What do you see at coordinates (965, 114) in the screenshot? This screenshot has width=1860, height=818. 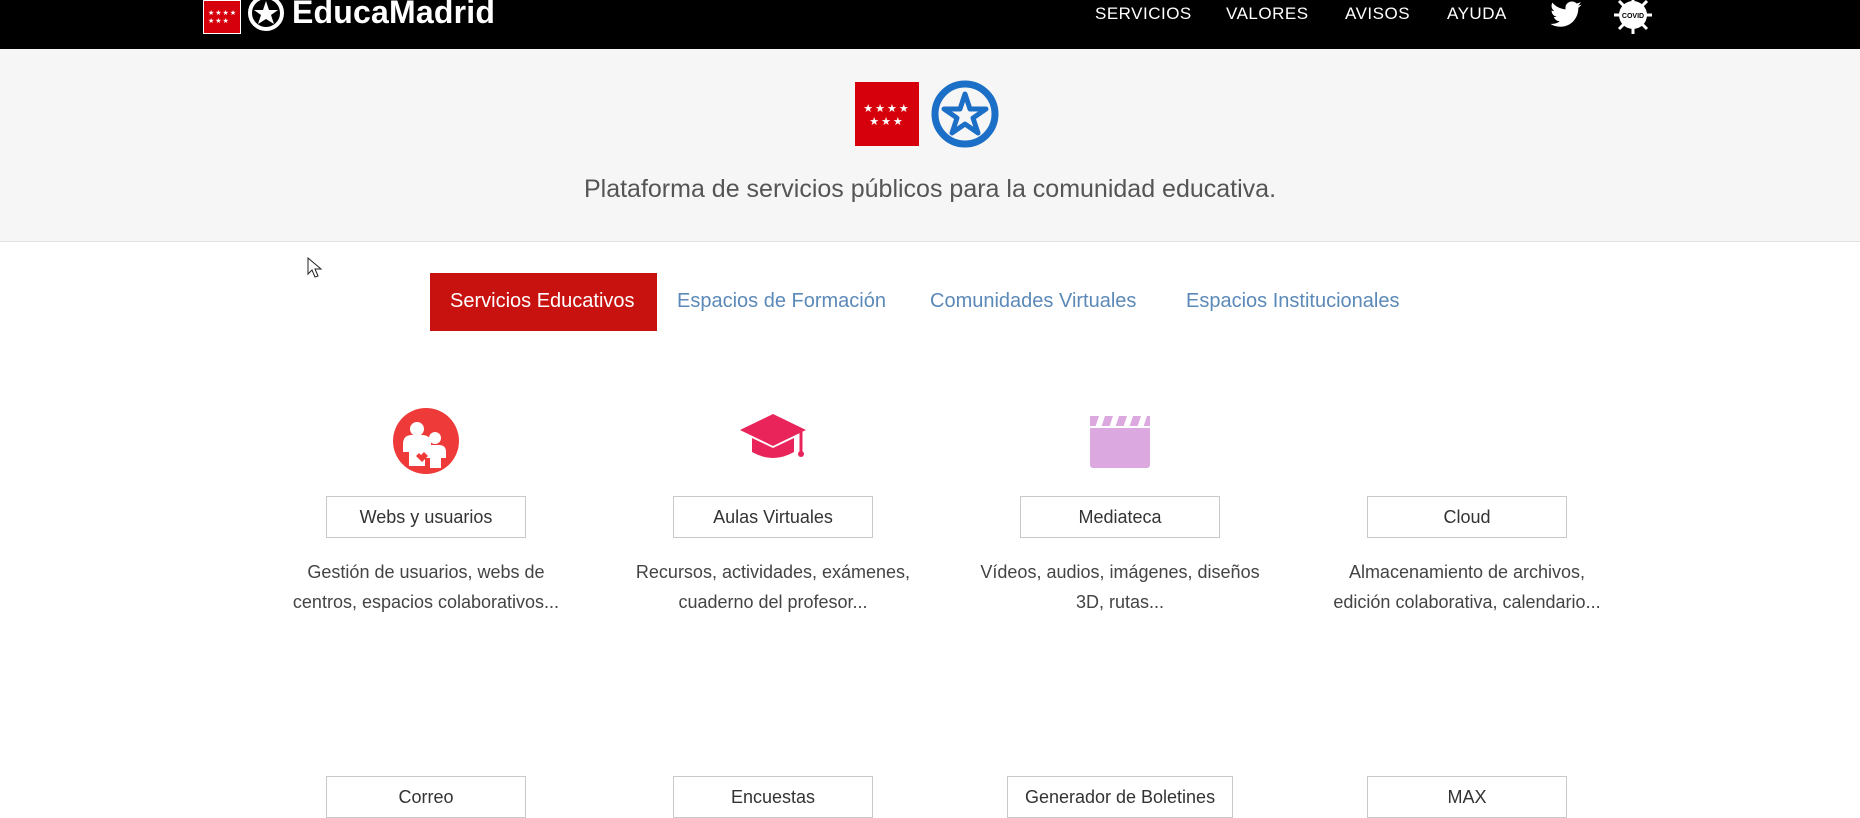 I see `educamadrid-star-icon` at bounding box center [965, 114].